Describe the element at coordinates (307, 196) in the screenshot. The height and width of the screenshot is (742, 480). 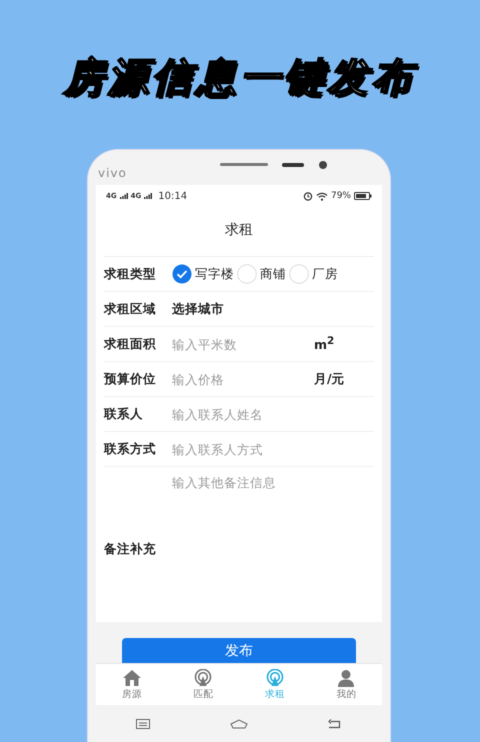
I see `alarm-icon` at that location.